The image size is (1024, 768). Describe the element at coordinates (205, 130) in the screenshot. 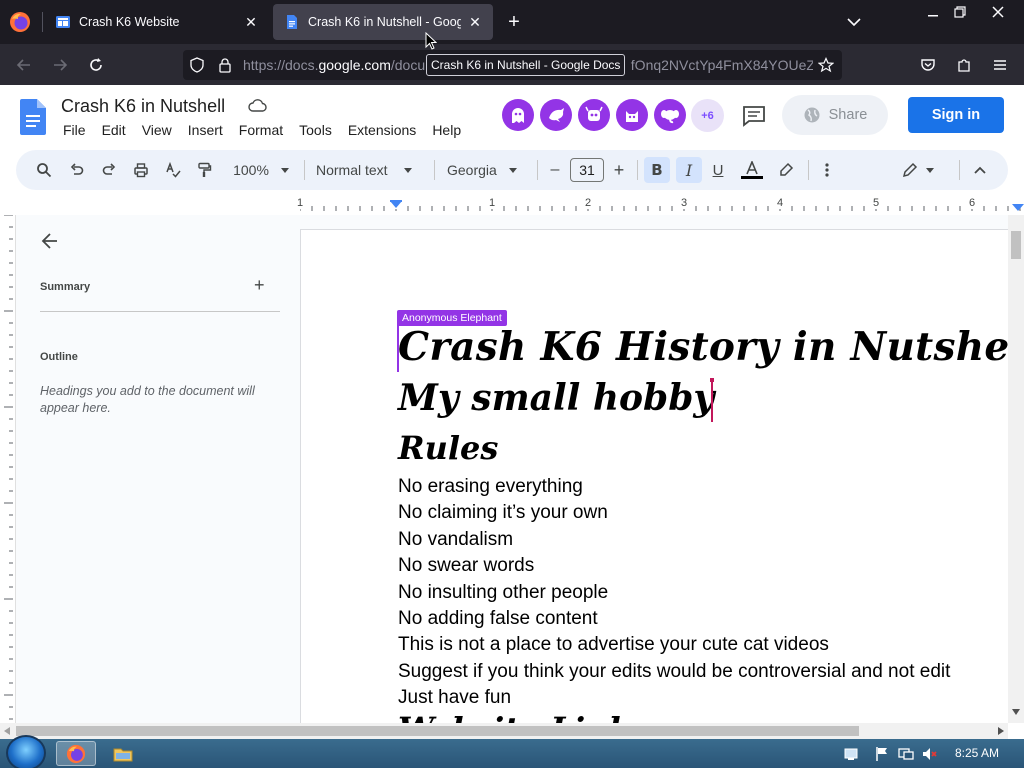

I see `menu-insert: Insert` at that location.